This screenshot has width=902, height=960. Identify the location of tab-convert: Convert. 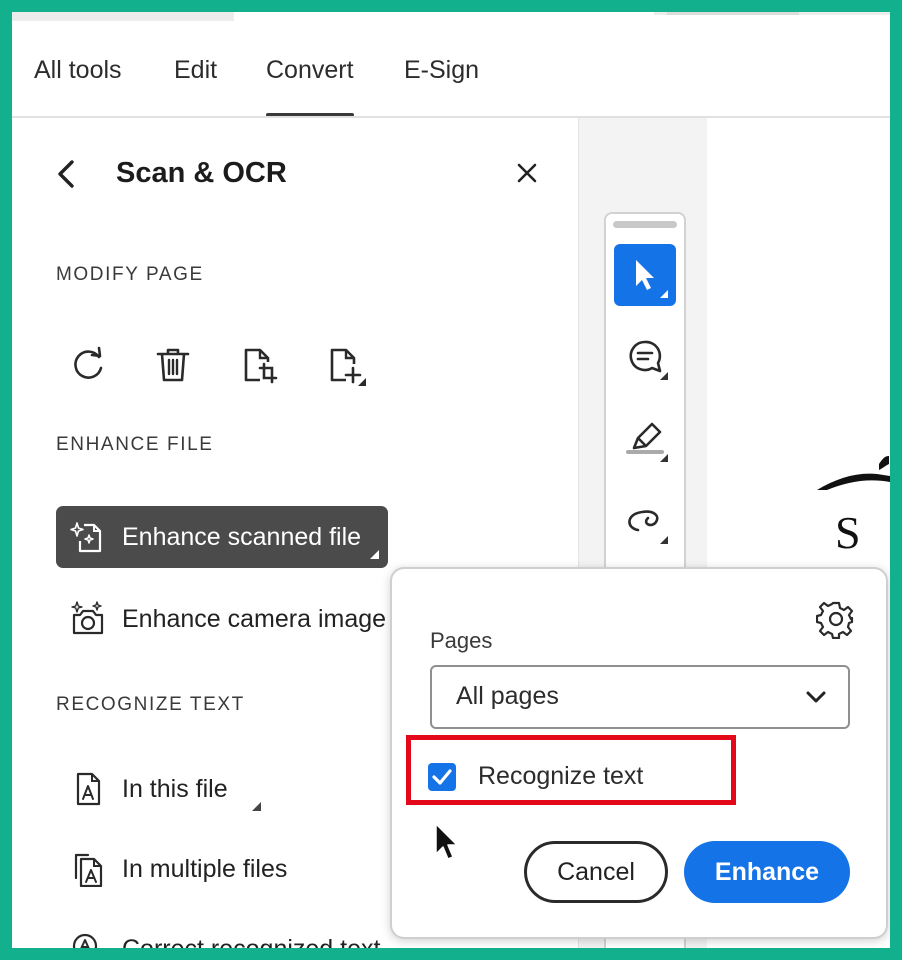
(310, 86).